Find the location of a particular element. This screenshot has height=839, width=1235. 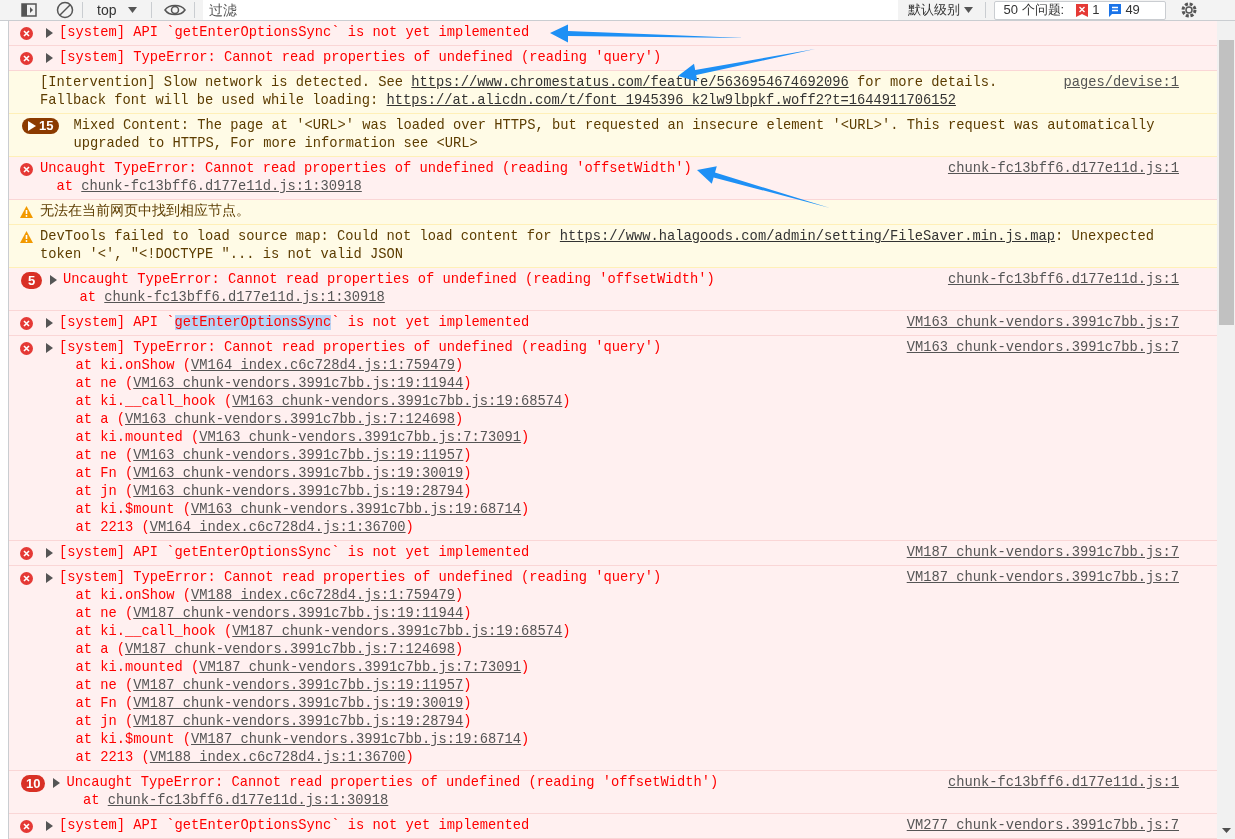

stack-link: VM187 chunk-vendors.3991c7bb.js:19:28794 is located at coordinates (298, 721).